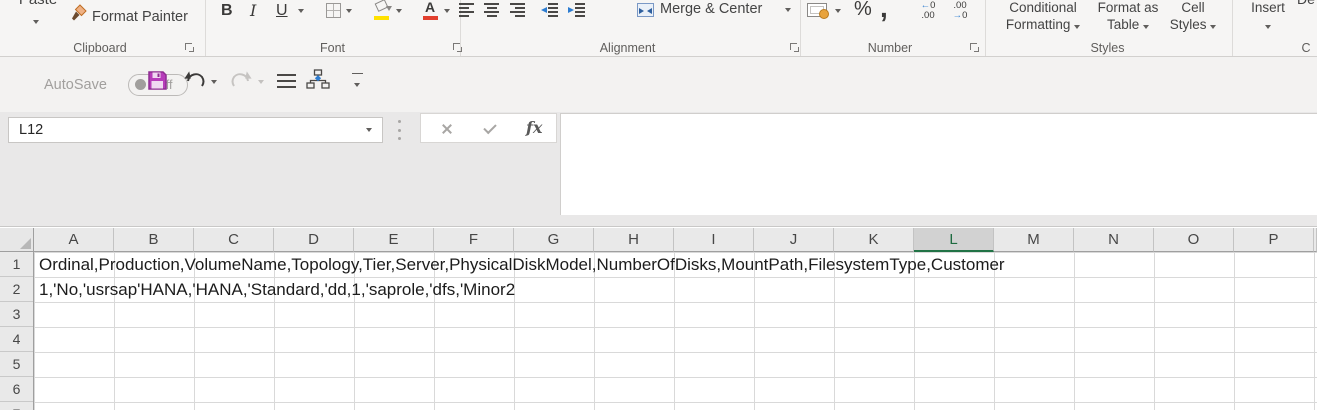 The width and height of the screenshot is (1317, 410). What do you see at coordinates (79, 12) in the screenshot?
I see `format-painter-icon` at bounding box center [79, 12].